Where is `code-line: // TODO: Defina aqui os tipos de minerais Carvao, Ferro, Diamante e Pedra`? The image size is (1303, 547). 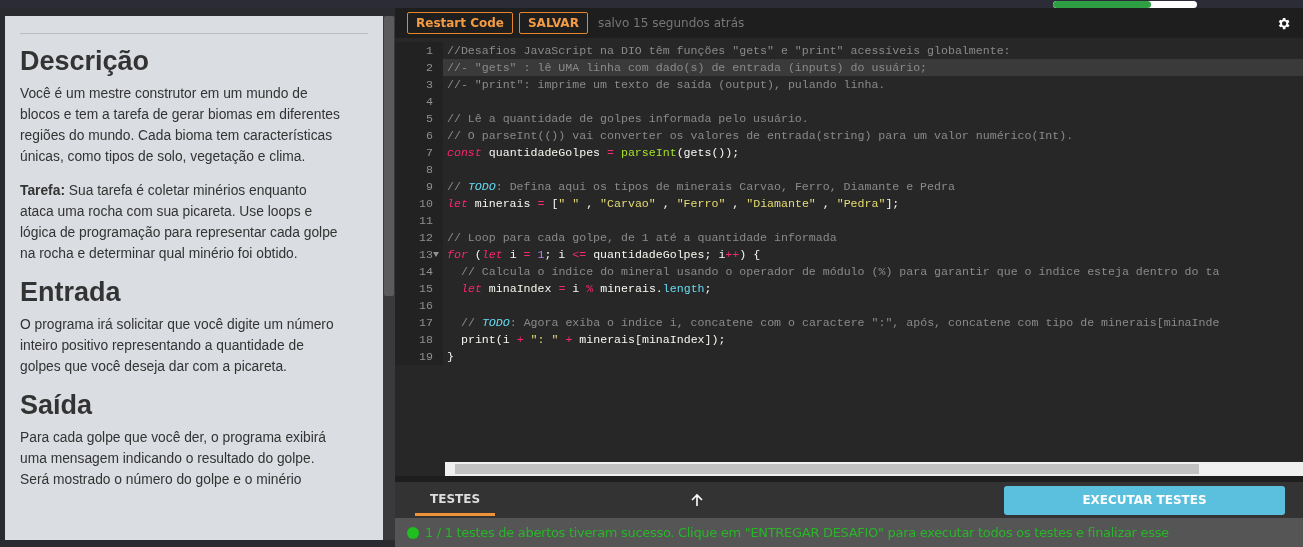 code-line: // TODO: Defina aqui os tipos de minerais Carvao, Ferro, Diamante e Pedra is located at coordinates (701, 186).